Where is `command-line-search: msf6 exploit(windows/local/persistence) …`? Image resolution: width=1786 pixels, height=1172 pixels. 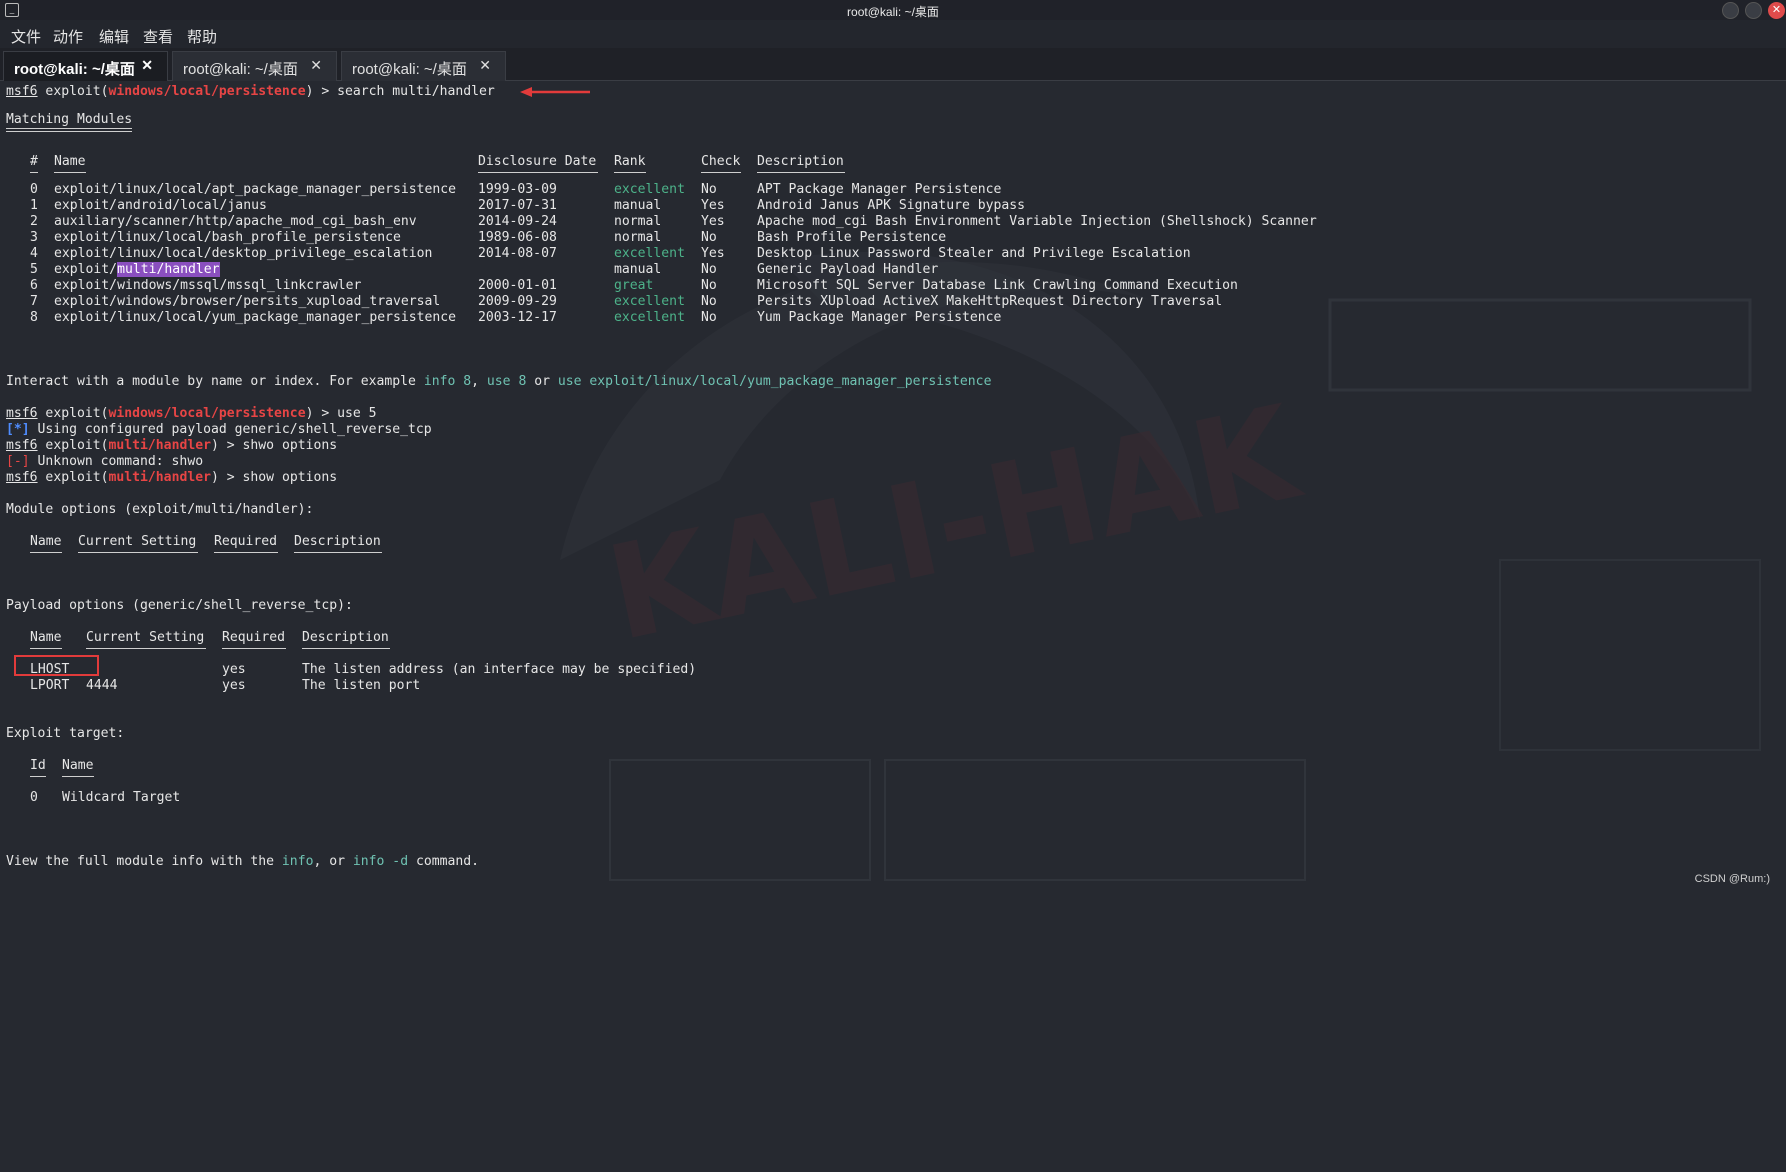
command-line-search: msf6 exploit(windows/local/persistence) … is located at coordinates (250, 91).